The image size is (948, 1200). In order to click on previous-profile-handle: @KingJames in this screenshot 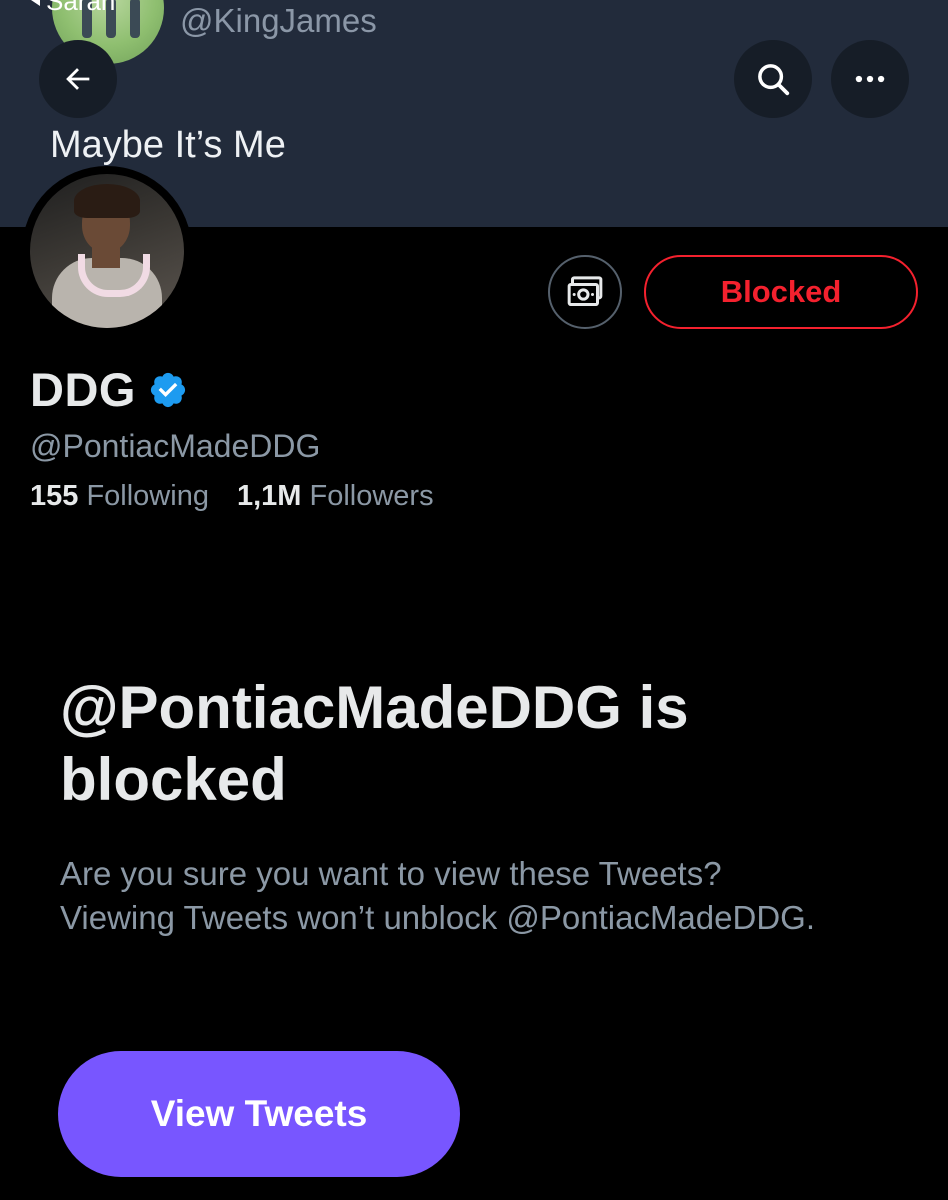, I will do `click(278, 20)`.